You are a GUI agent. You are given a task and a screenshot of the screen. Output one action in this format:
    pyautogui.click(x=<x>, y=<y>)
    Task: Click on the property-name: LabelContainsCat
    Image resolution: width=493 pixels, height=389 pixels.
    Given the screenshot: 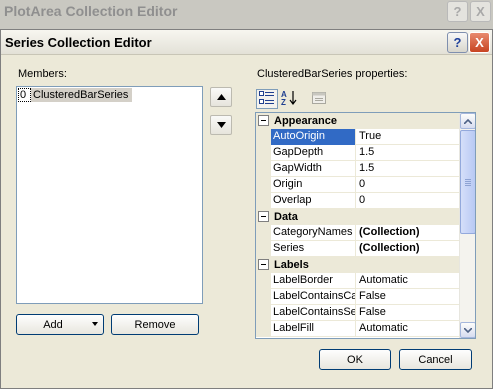 What is the action you would take?
    pyautogui.click(x=313, y=297)
    